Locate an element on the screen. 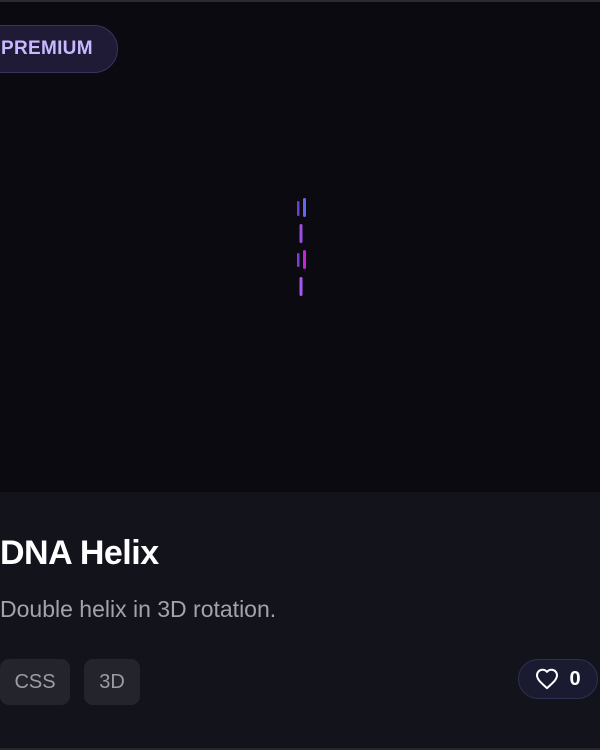  premium-badge-label: PREMIUM is located at coordinates (47, 48).